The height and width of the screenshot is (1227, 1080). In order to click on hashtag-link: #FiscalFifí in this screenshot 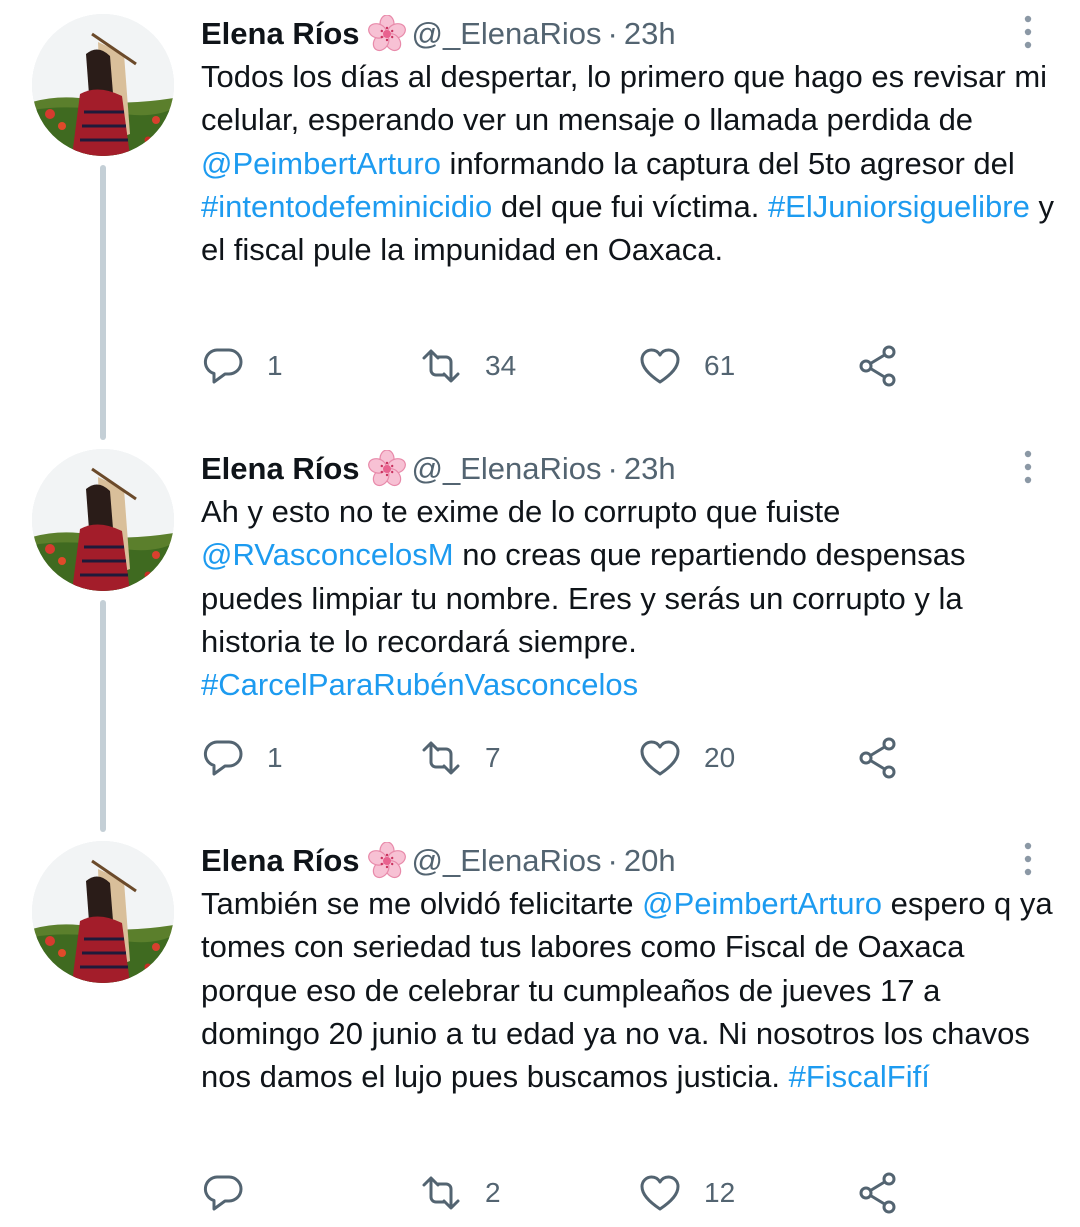, I will do `click(859, 1076)`.